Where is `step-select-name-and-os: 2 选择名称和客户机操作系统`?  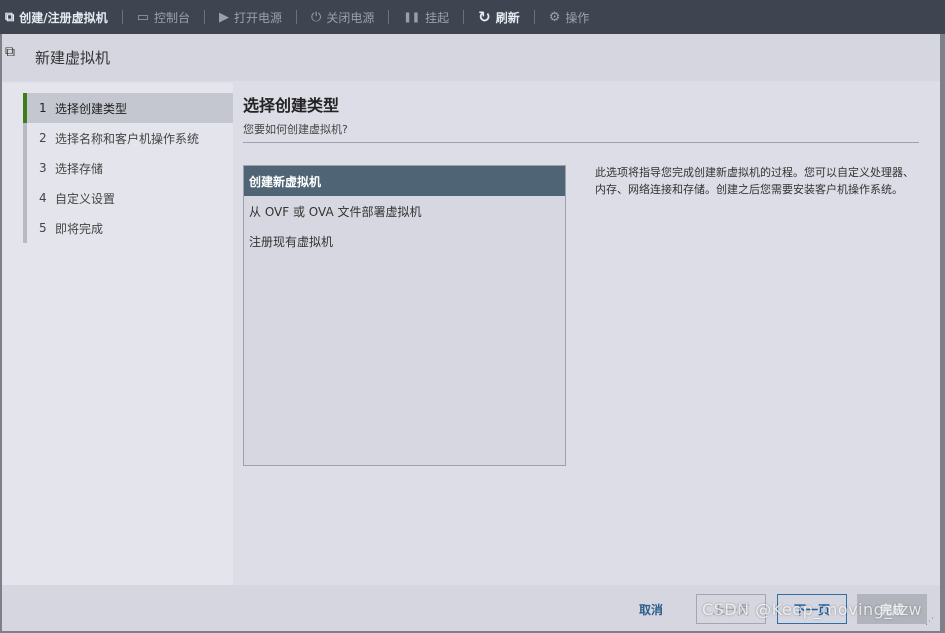 step-select-name-and-os: 2 选择名称和客户机操作系统 is located at coordinates (128, 138).